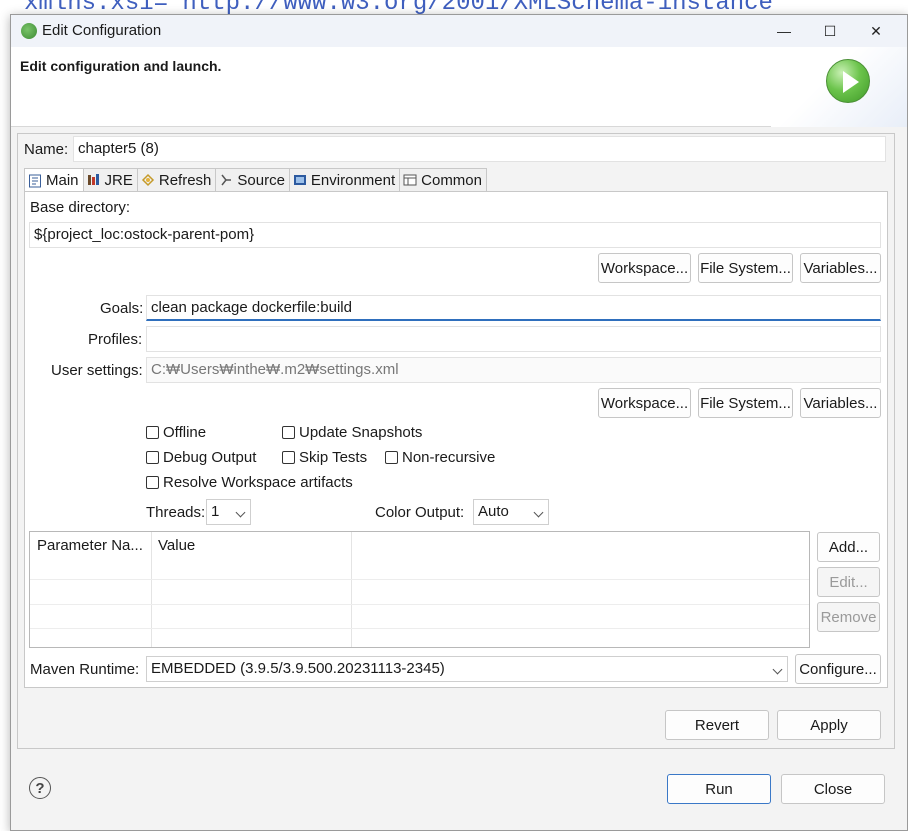 The height and width of the screenshot is (831, 908). What do you see at coordinates (717, 725) in the screenshot?
I see `revert-button: Revert` at bounding box center [717, 725].